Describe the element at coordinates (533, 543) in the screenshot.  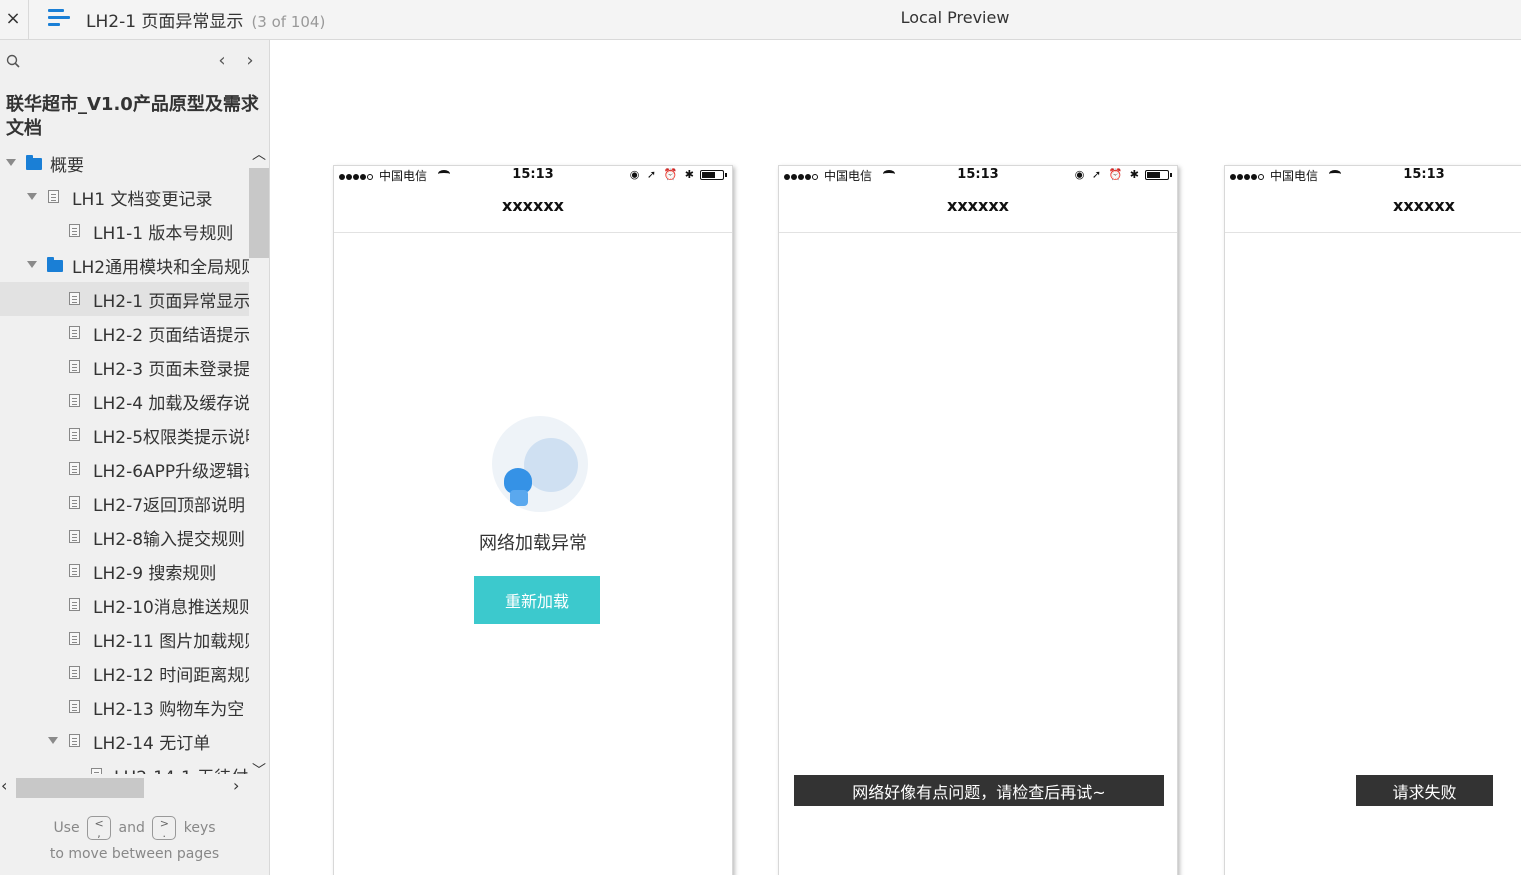
I see `error-message: 网络加载异常` at that location.